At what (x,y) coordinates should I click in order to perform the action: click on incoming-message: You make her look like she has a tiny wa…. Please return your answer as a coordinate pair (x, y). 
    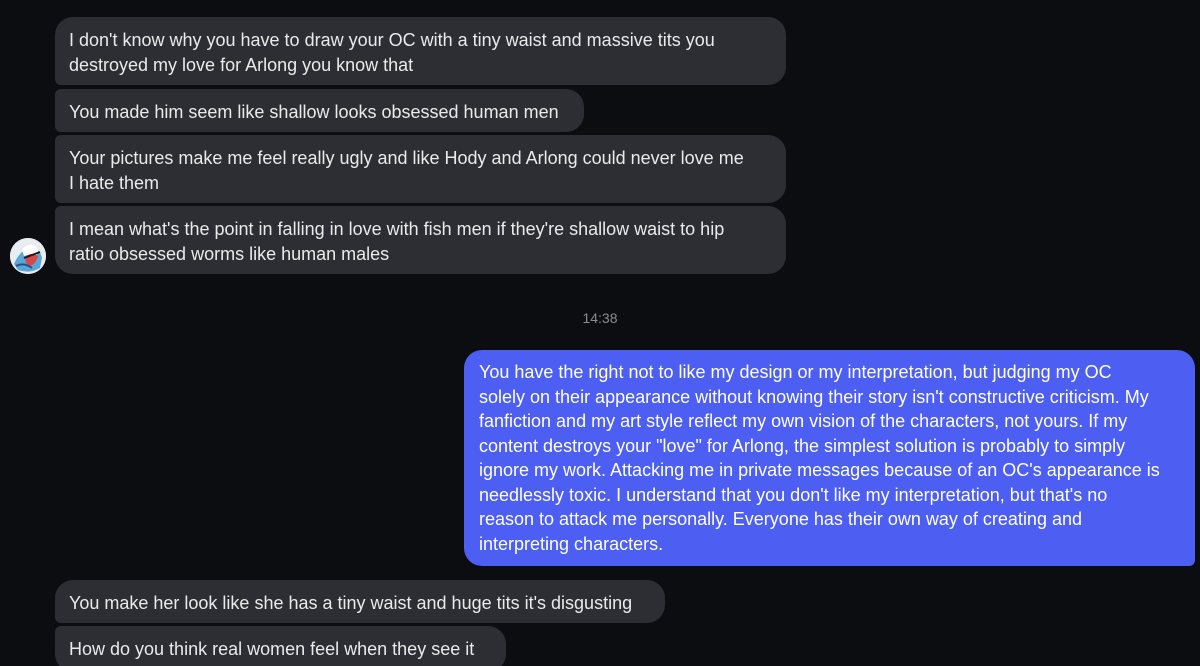
    Looking at the image, I should click on (360, 601).